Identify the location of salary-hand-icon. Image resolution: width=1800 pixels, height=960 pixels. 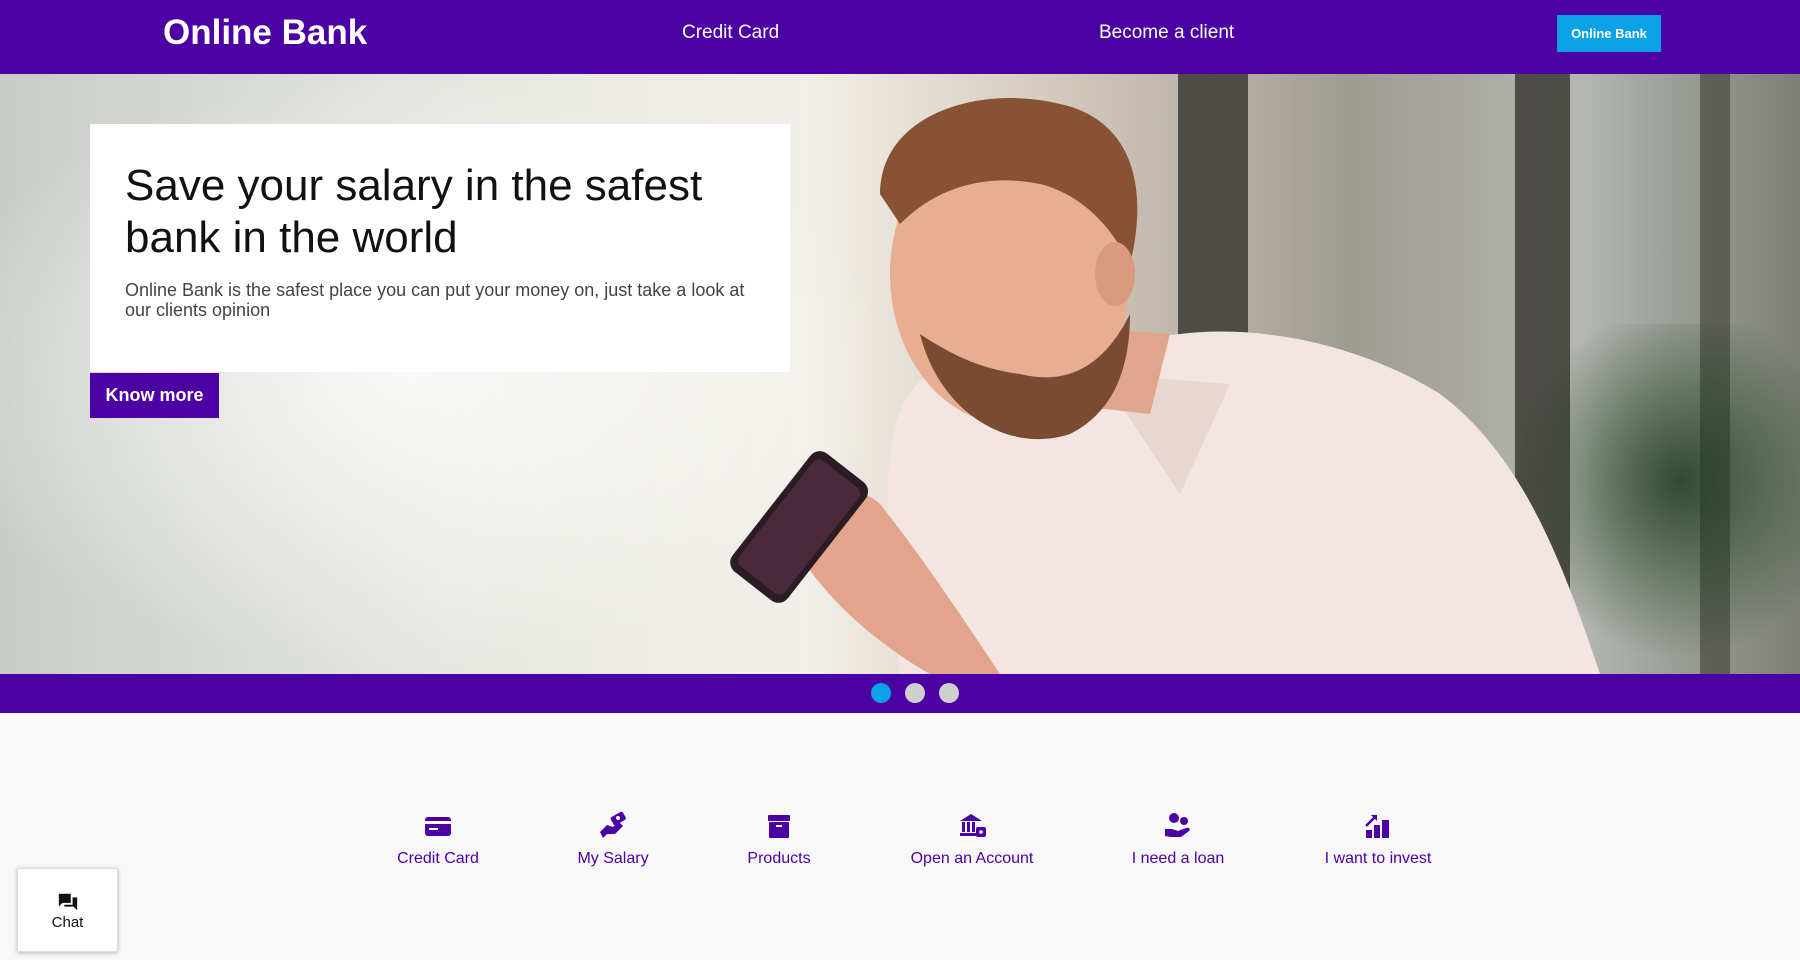
(613, 824).